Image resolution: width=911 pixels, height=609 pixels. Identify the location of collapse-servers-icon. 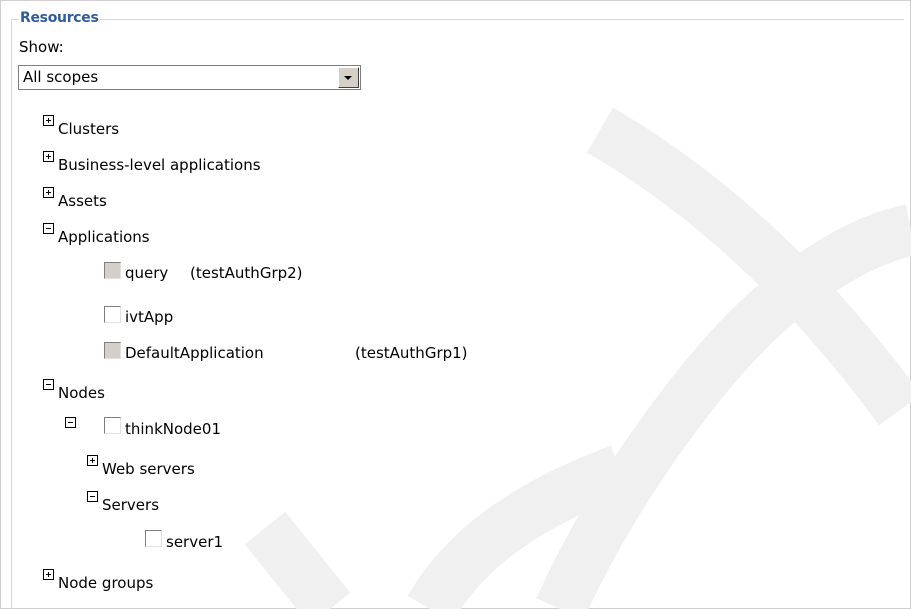
(92, 496).